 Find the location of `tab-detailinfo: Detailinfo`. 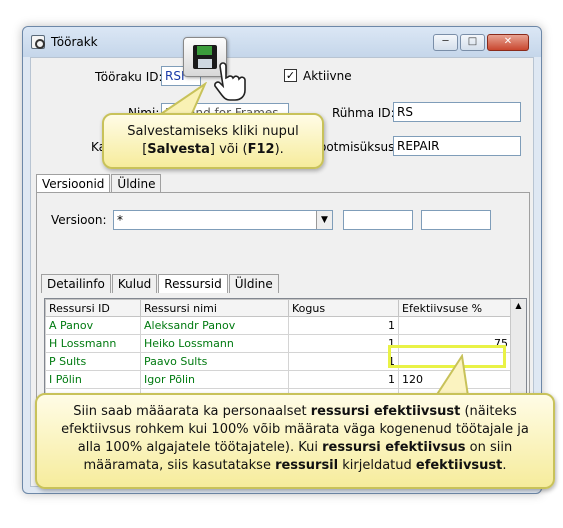

tab-detailinfo: Detailinfo is located at coordinates (76, 283).